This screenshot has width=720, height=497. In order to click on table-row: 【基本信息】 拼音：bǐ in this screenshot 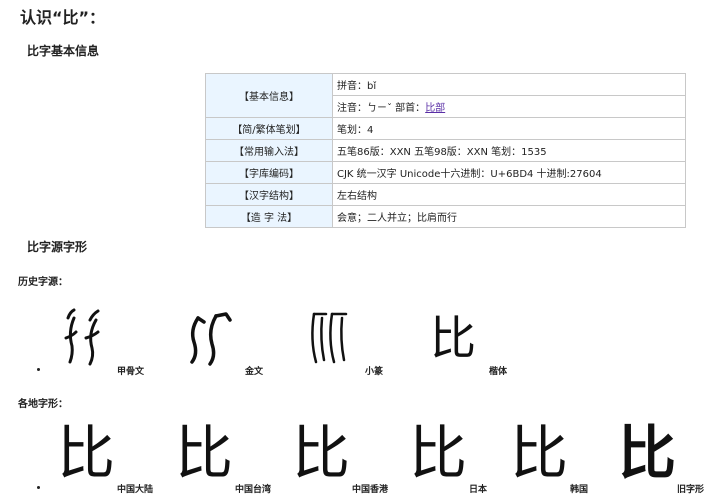, I will do `click(445, 95)`.